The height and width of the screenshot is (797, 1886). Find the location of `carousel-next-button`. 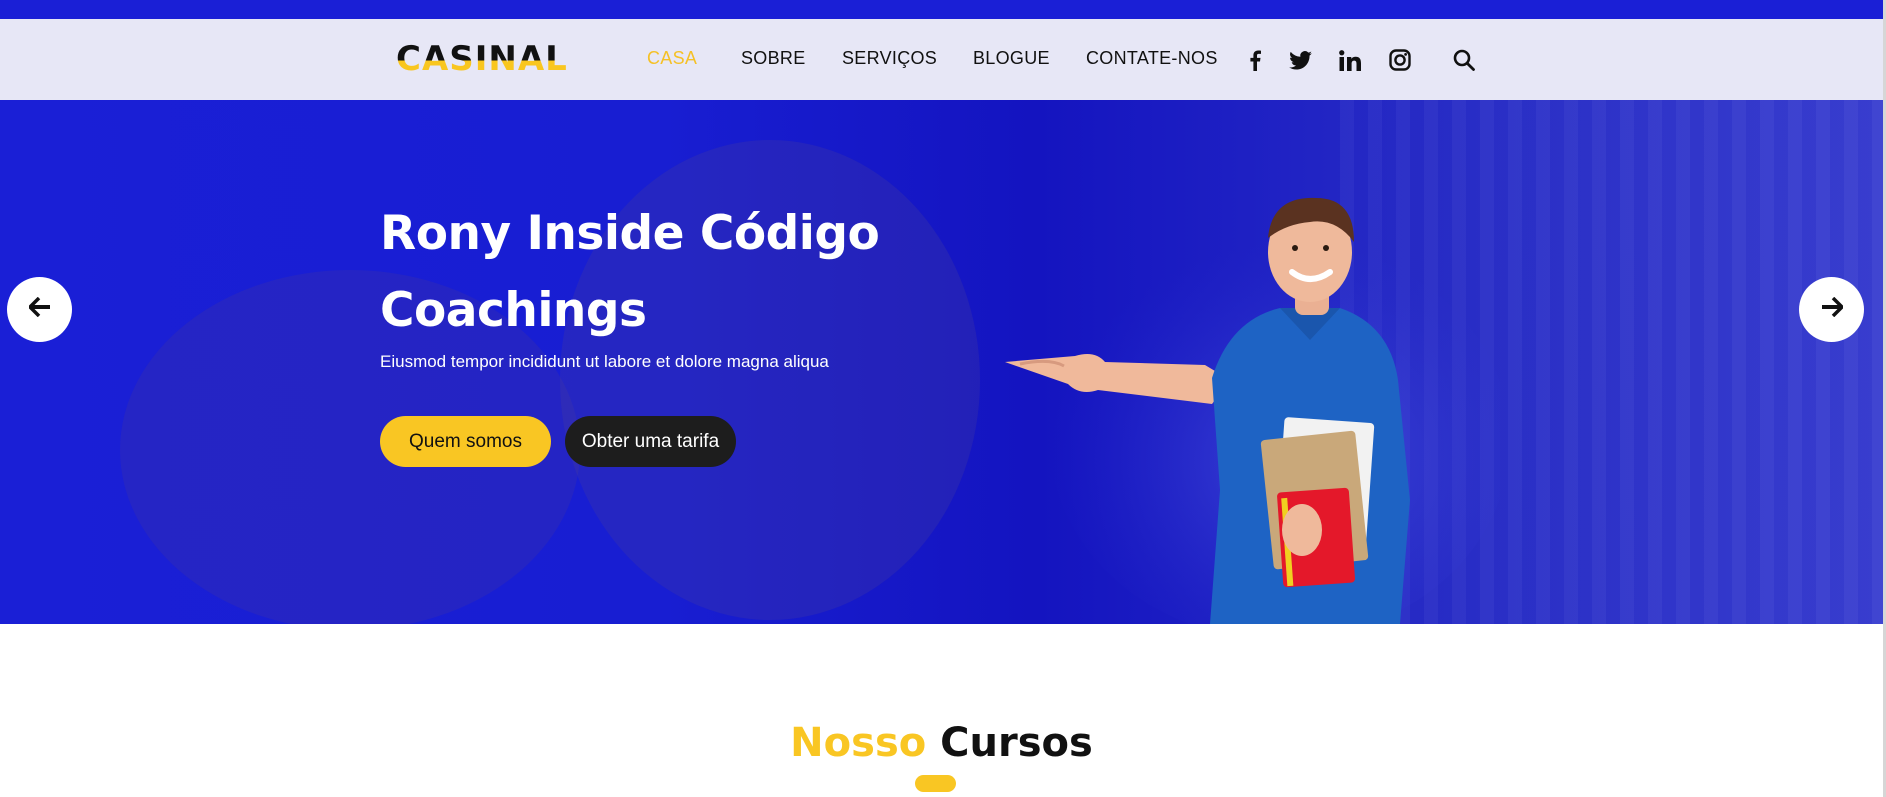

carousel-next-button is located at coordinates (1831, 309).